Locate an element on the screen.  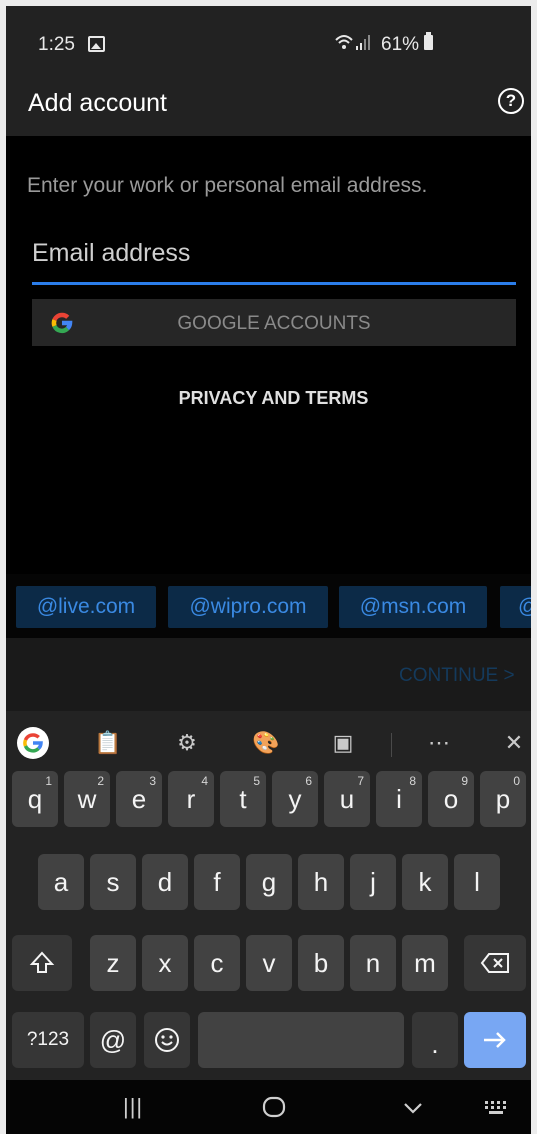
backspace-icon is located at coordinates (494, 963).